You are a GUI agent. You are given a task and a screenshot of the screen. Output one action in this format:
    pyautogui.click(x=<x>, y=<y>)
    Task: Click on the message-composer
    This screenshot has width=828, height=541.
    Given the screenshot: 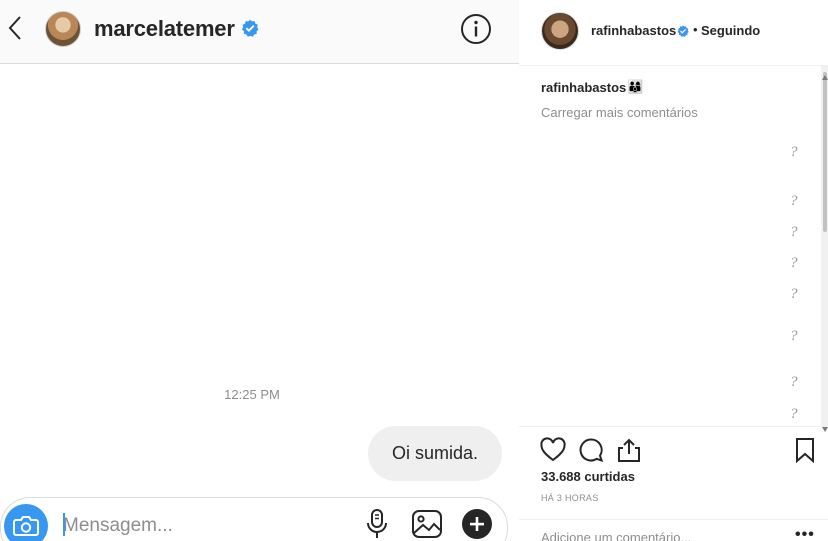 What is the action you would take?
    pyautogui.click(x=254, y=519)
    